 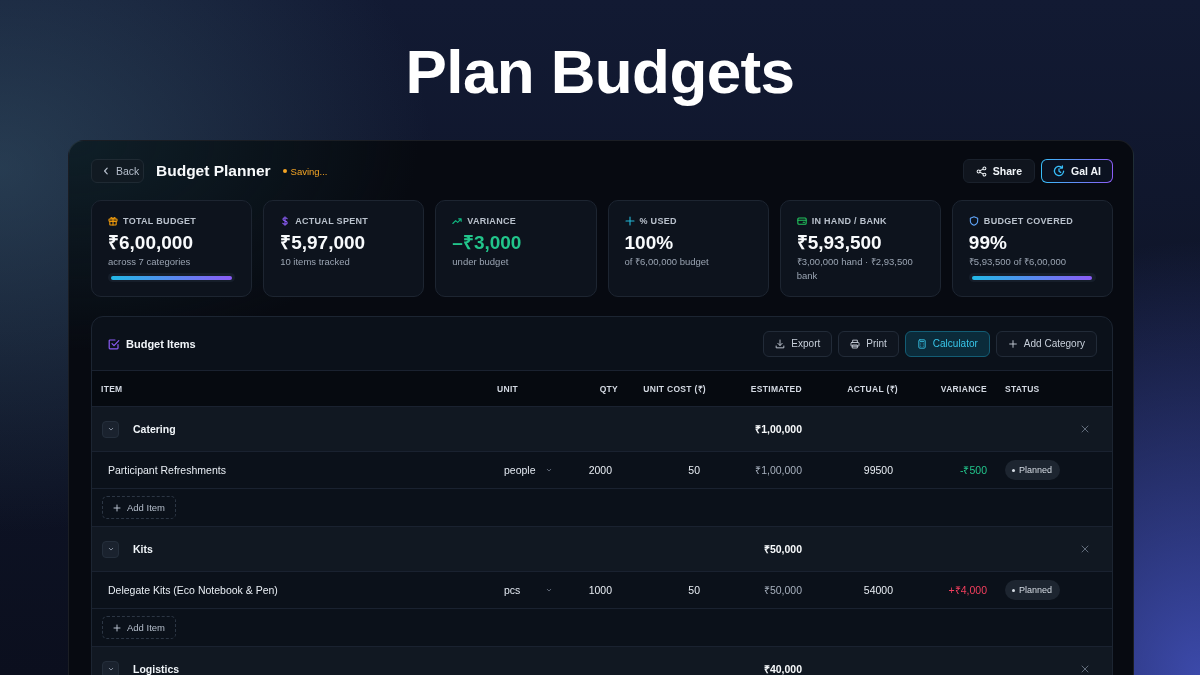 What do you see at coordinates (921, 343) in the screenshot?
I see `calculator-icon` at bounding box center [921, 343].